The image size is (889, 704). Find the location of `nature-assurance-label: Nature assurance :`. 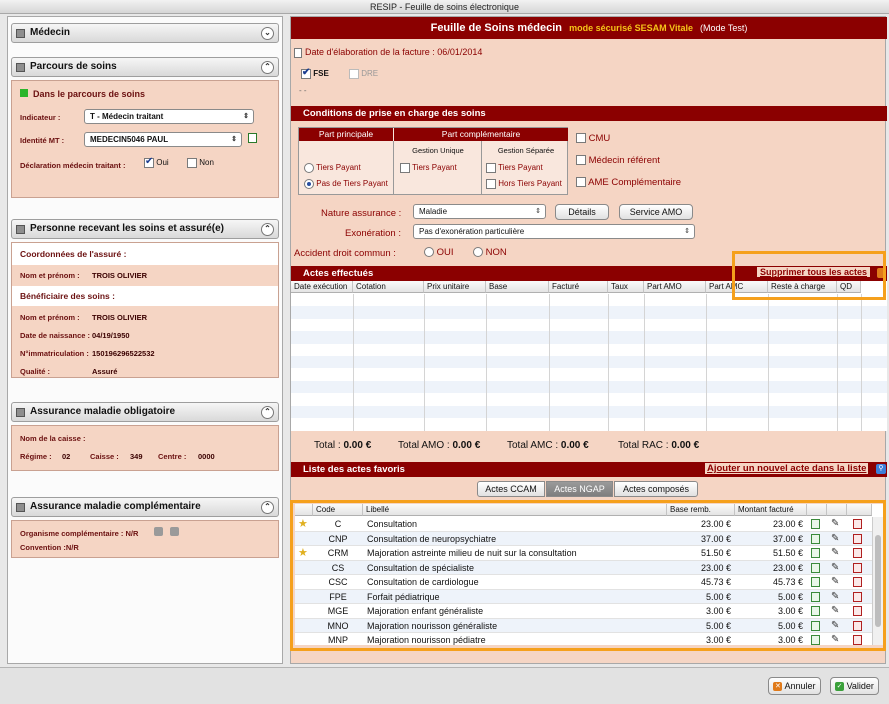

nature-assurance-label: Nature assurance : is located at coordinates (361, 213).